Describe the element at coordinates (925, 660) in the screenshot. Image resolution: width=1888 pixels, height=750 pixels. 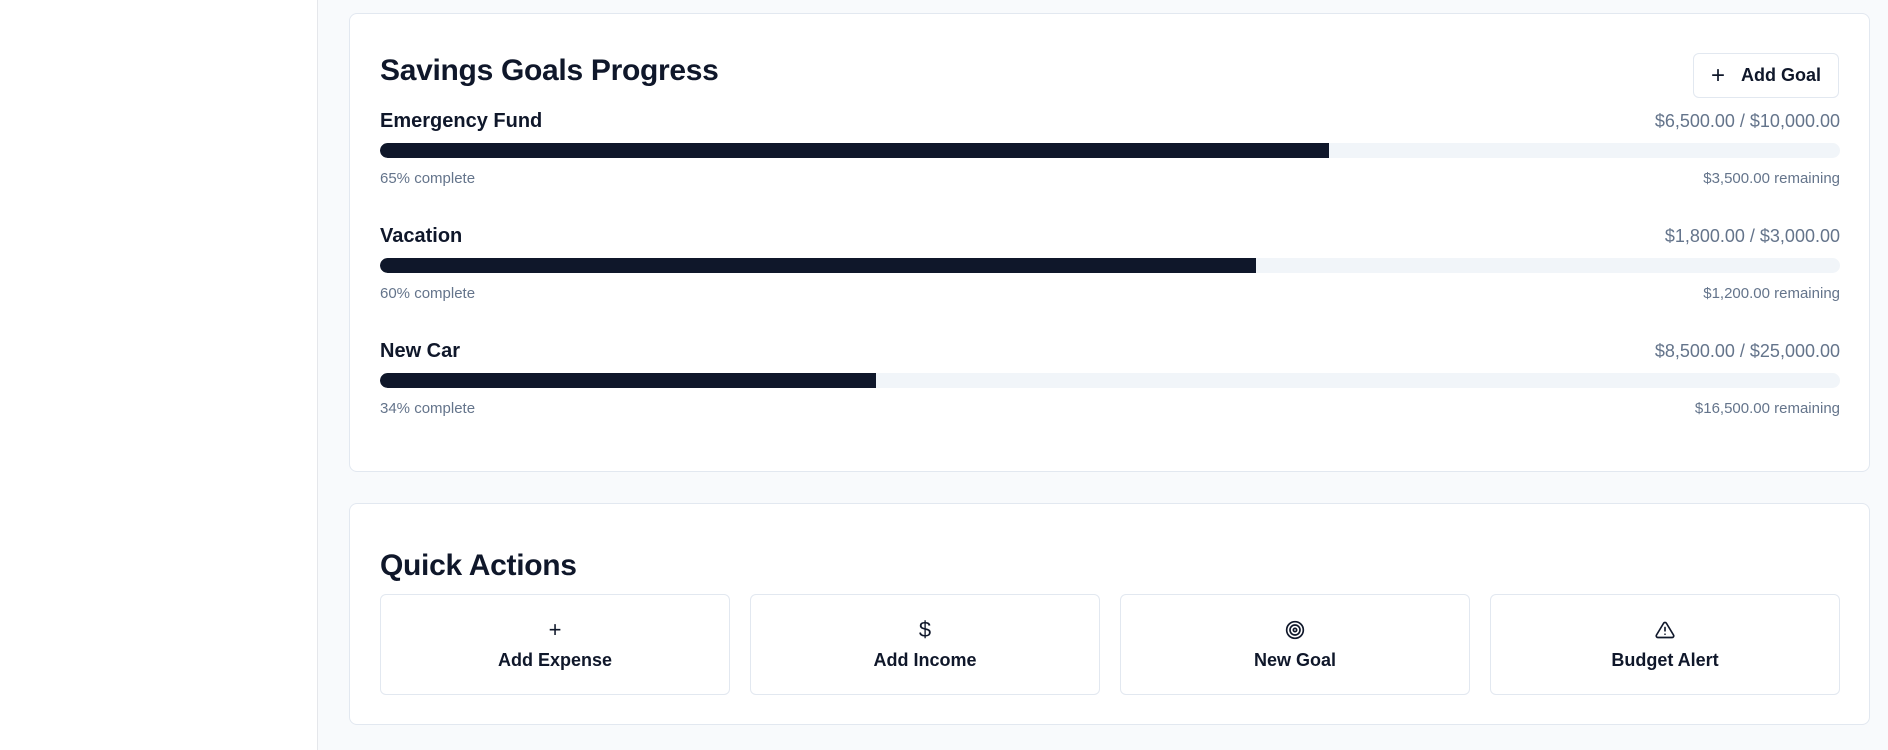
I see `action-label: Add Income` at that location.